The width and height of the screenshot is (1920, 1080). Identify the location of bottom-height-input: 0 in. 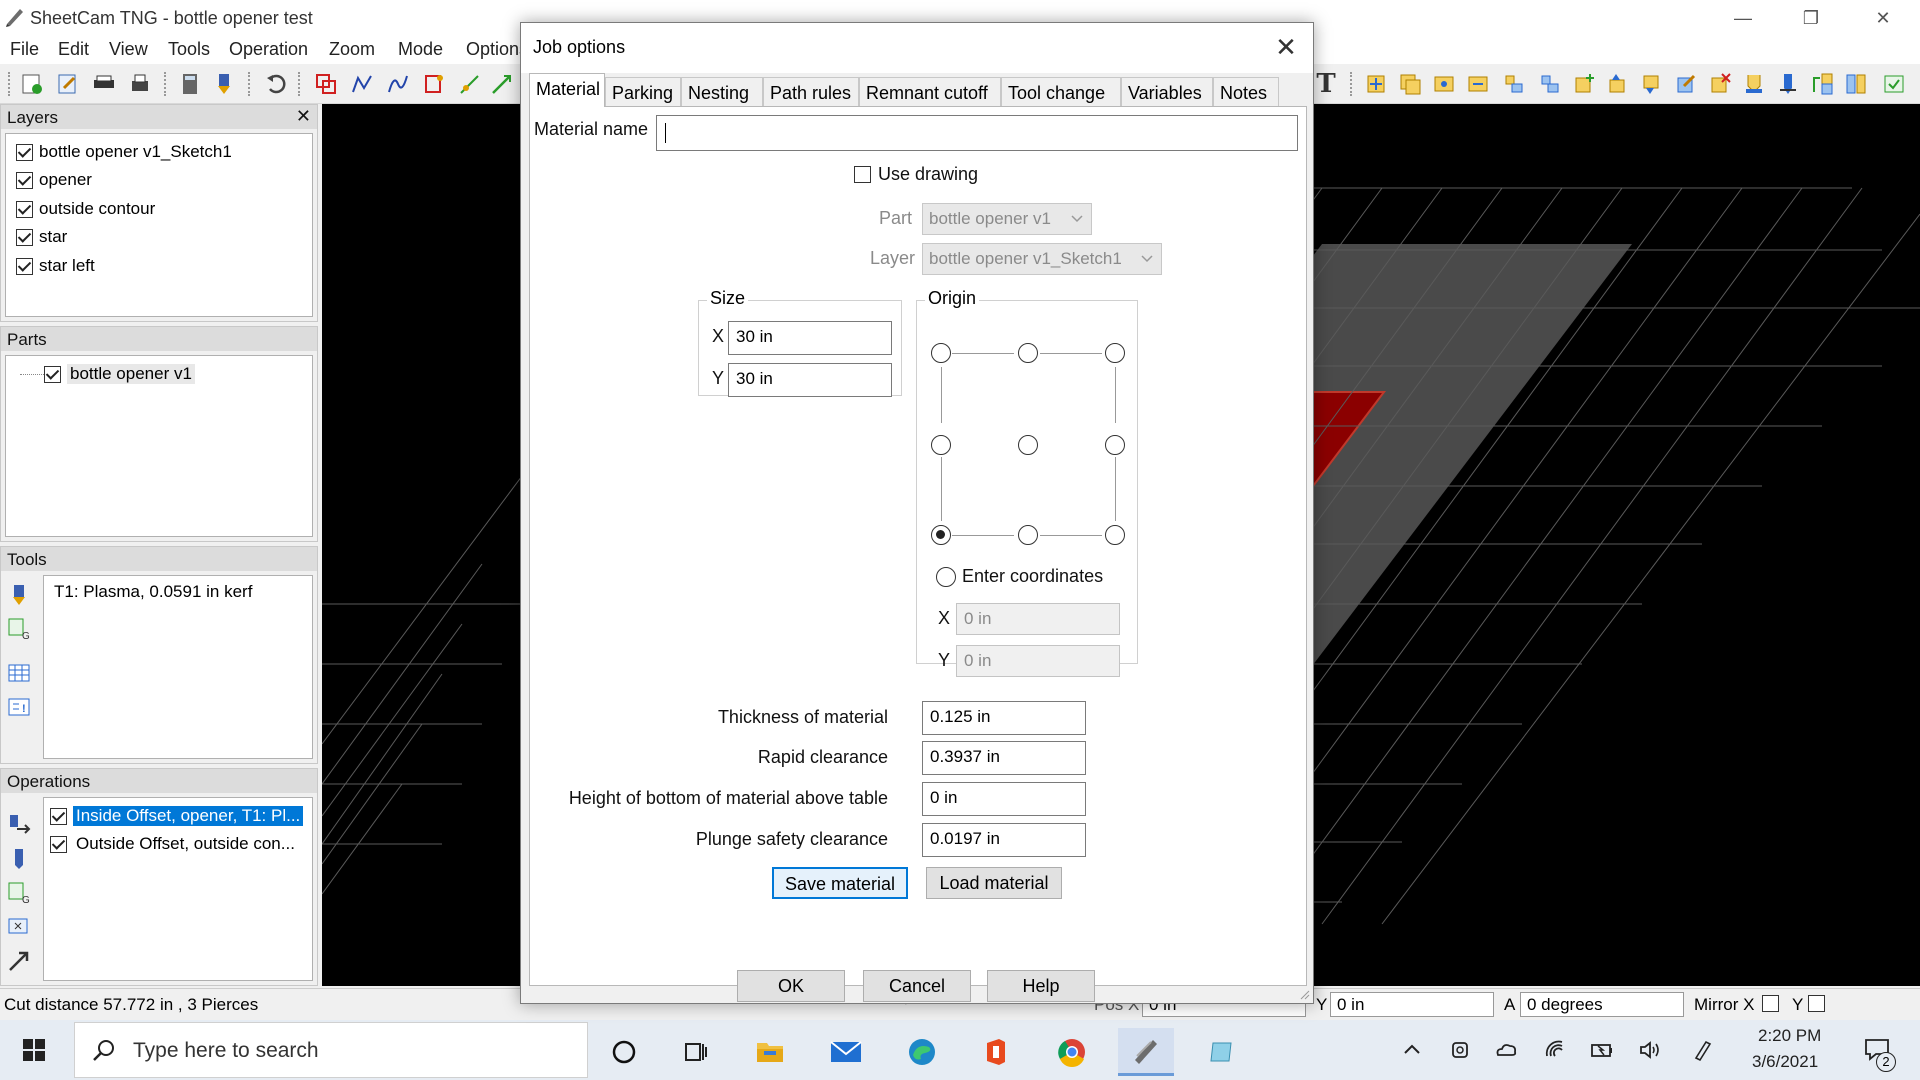
(1004, 799).